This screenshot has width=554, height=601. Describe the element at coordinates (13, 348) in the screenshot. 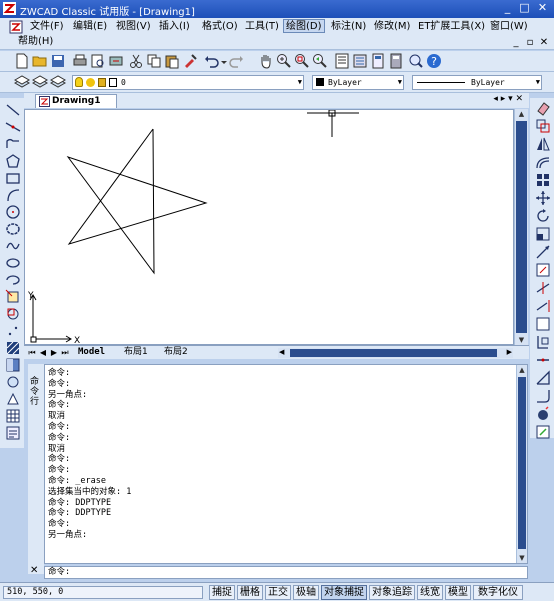

I see `hatch-icon` at that location.